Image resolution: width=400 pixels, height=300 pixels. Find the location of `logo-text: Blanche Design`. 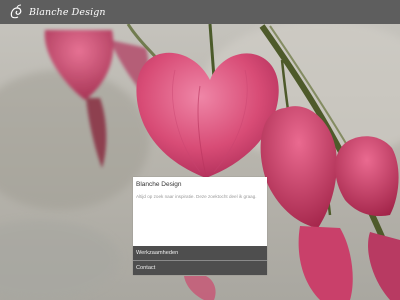

logo-text: Blanche Design is located at coordinates (67, 12).